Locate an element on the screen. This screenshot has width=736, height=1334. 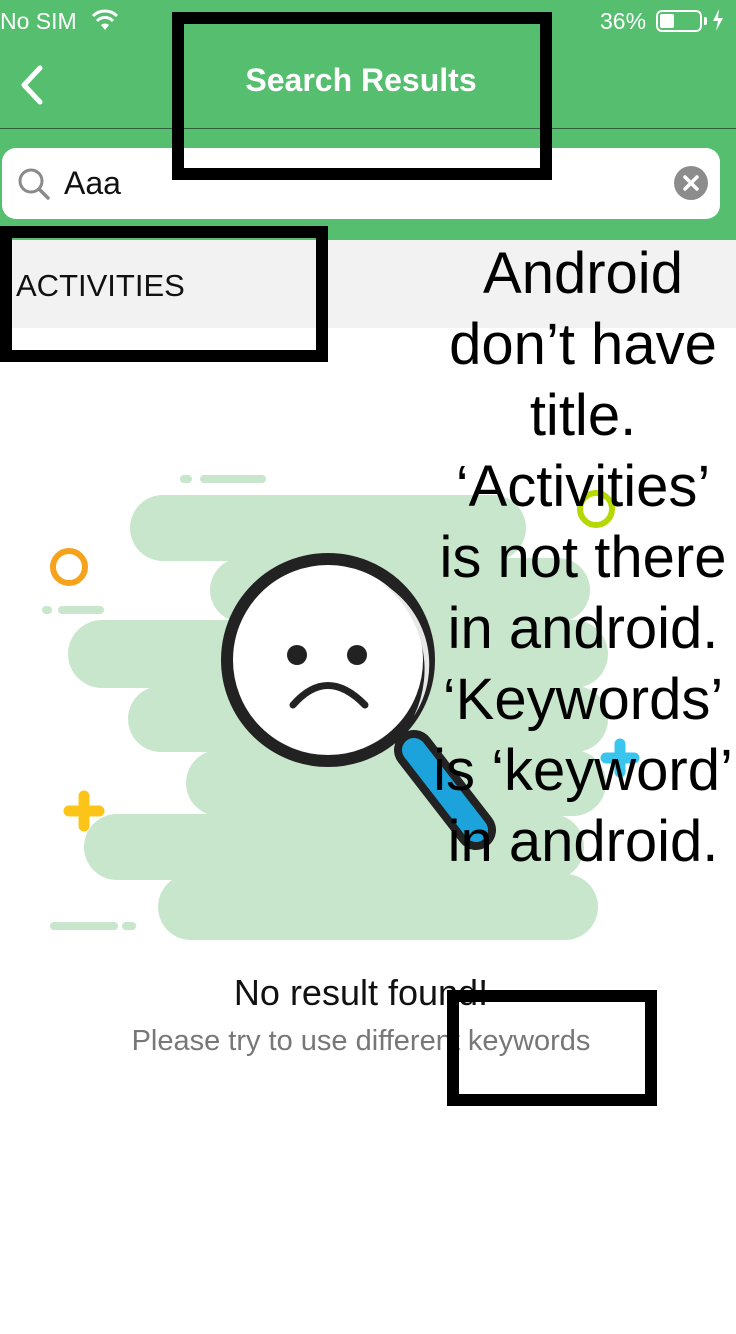
close-icon is located at coordinates (691, 183).